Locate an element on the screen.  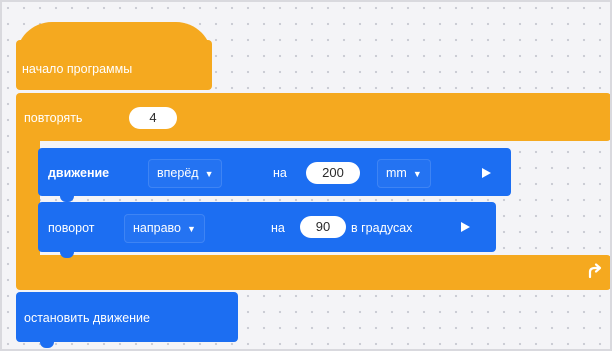
loop-arrow-icon is located at coordinates (594, 271).